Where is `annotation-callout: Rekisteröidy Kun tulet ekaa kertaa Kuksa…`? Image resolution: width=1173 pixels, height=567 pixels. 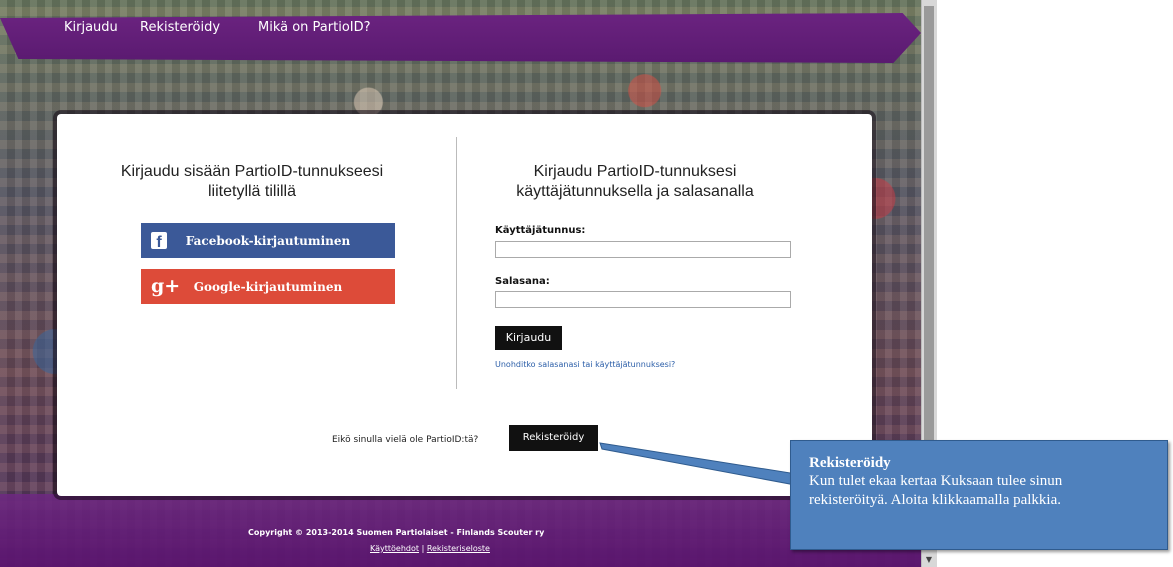 annotation-callout: Rekisteröidy Kun tulet ekaa kertaa Kuksa… is located at coordinates (979, 495).